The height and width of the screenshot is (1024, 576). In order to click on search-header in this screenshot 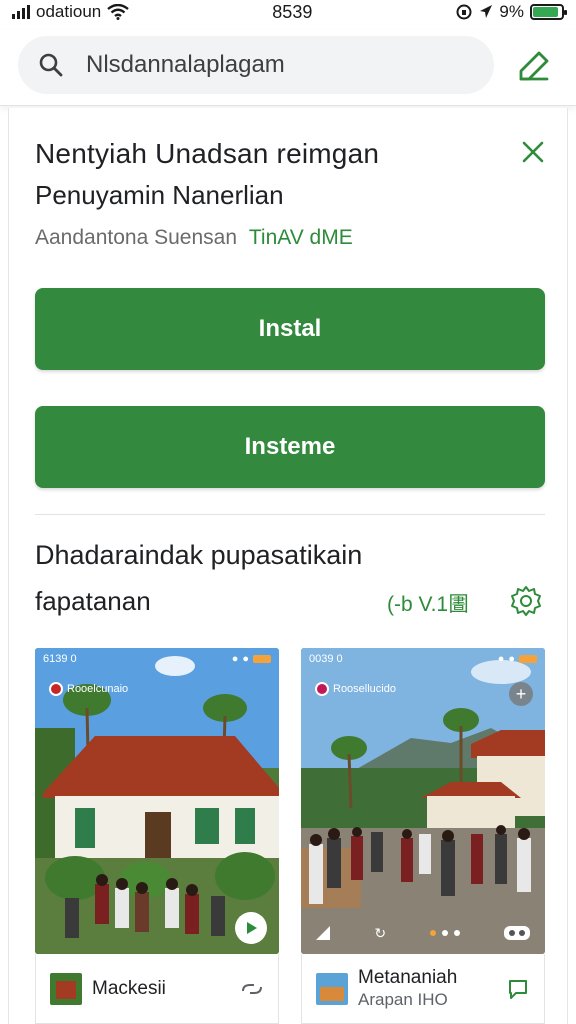, I will do `click(288, 68)`.